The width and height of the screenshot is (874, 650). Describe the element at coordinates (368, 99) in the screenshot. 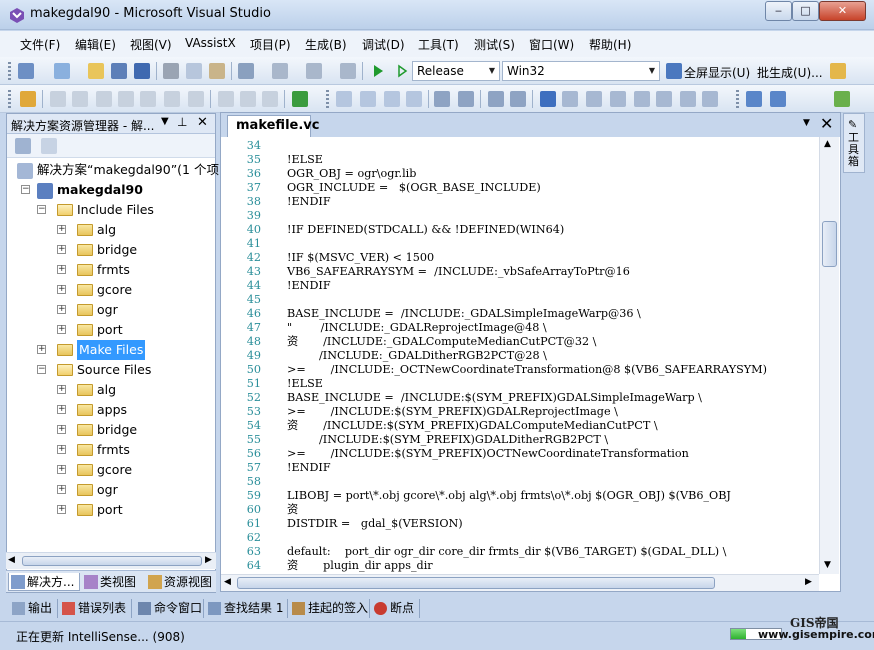

I see `parameter-info-icon` at that location.